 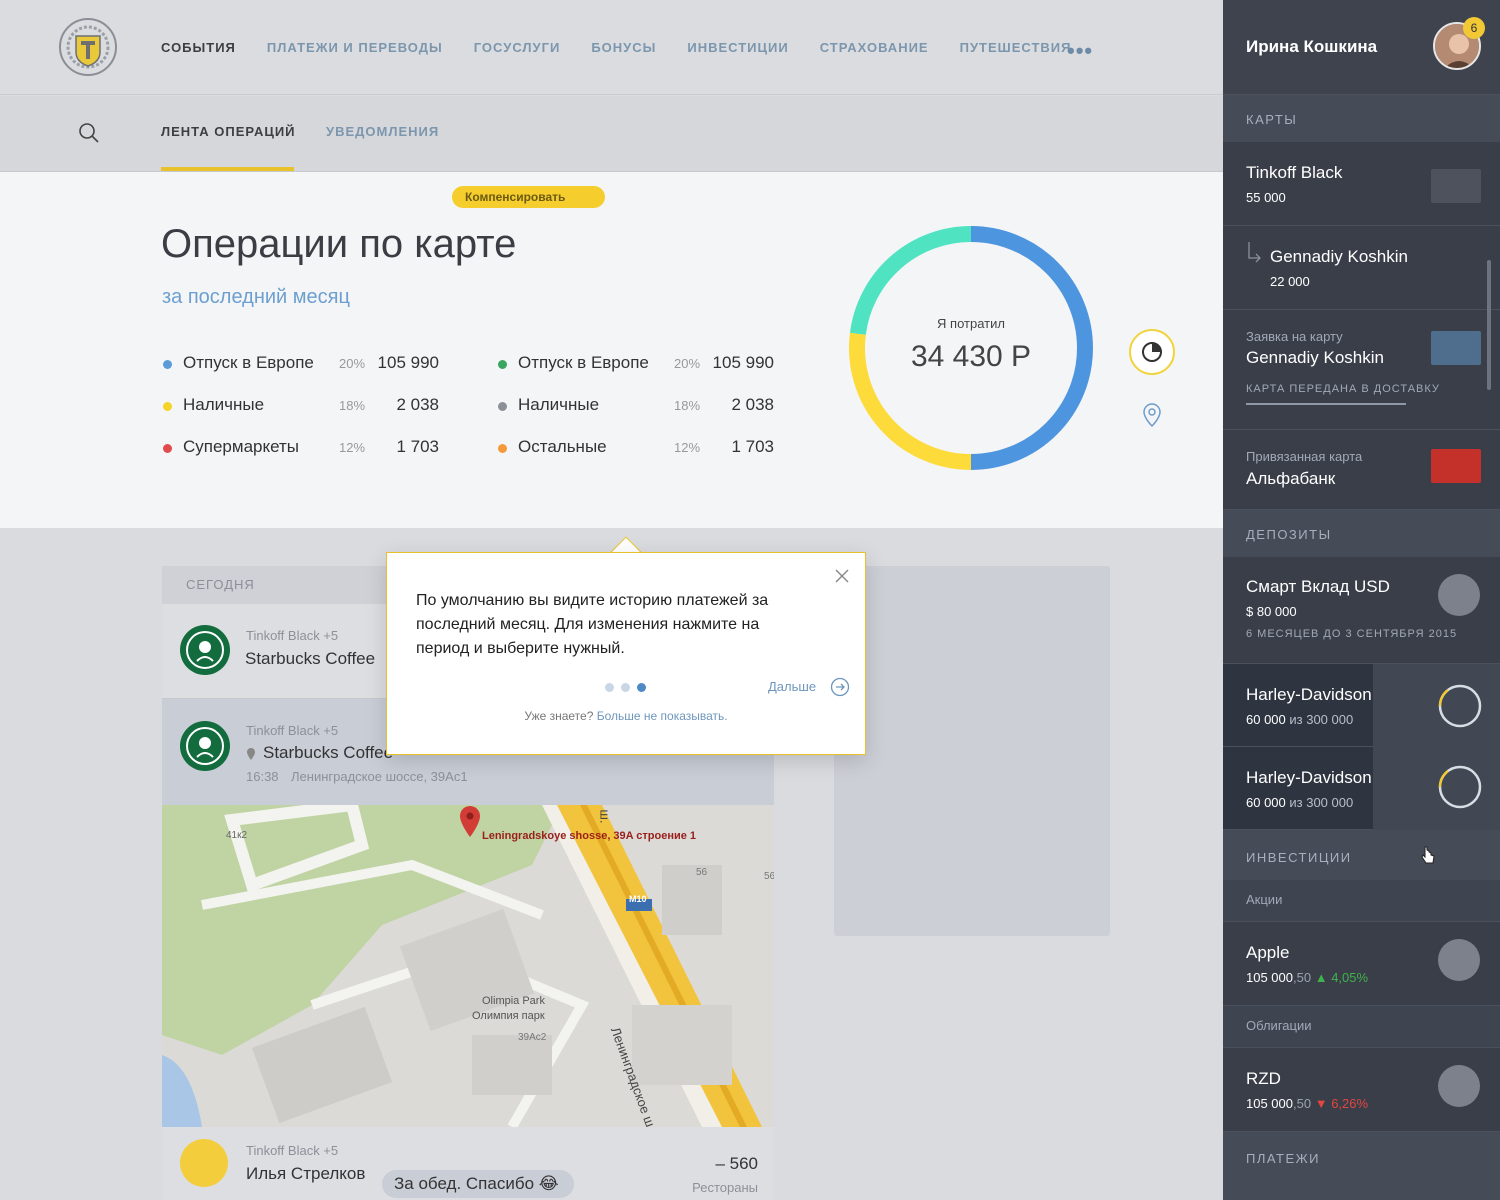 What do you see at coordinates (874, 47) in the screenshot?
I see `nav-insurance: СТРАХОВАНИЕ` at bounding box center [874, 47].